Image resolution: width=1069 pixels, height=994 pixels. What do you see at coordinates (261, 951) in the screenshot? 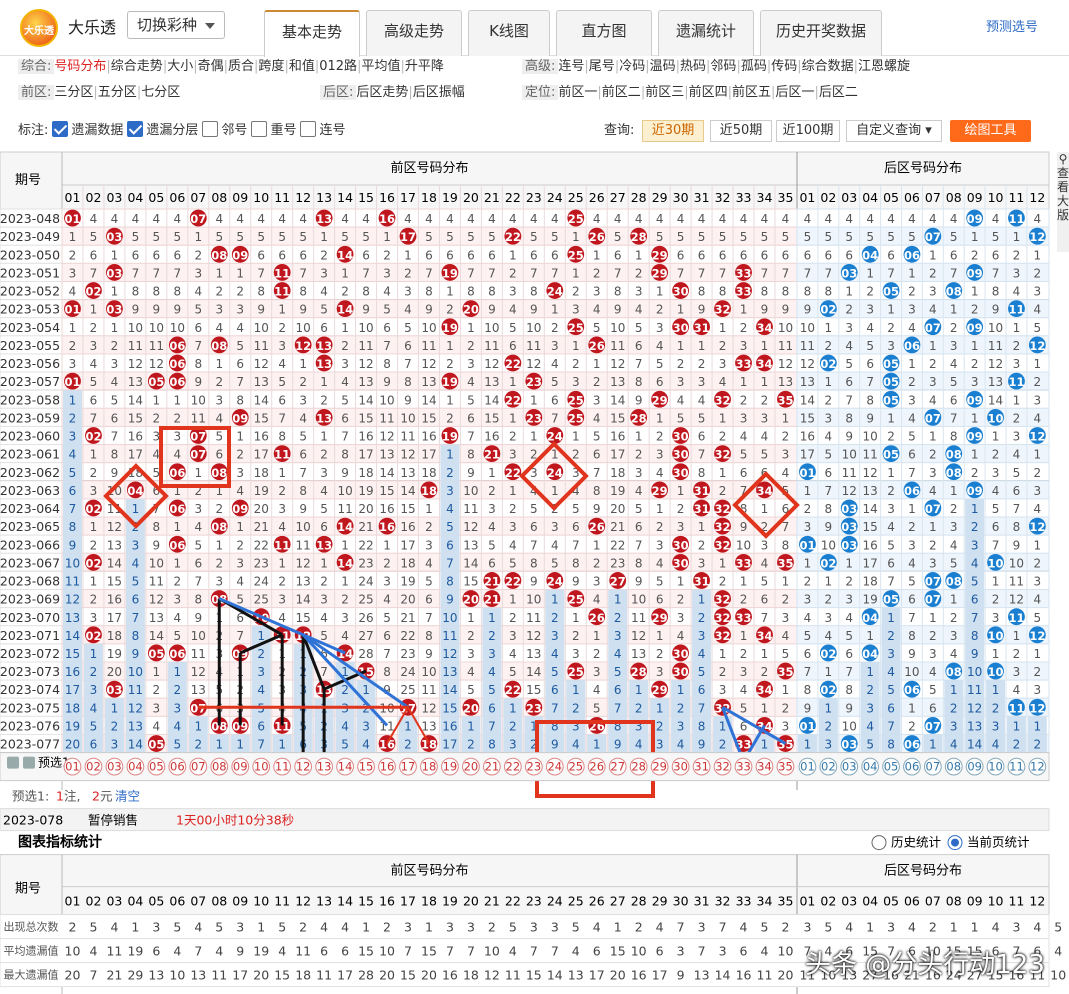
I see `stats-value: 19` at bounding box center [261, 951].